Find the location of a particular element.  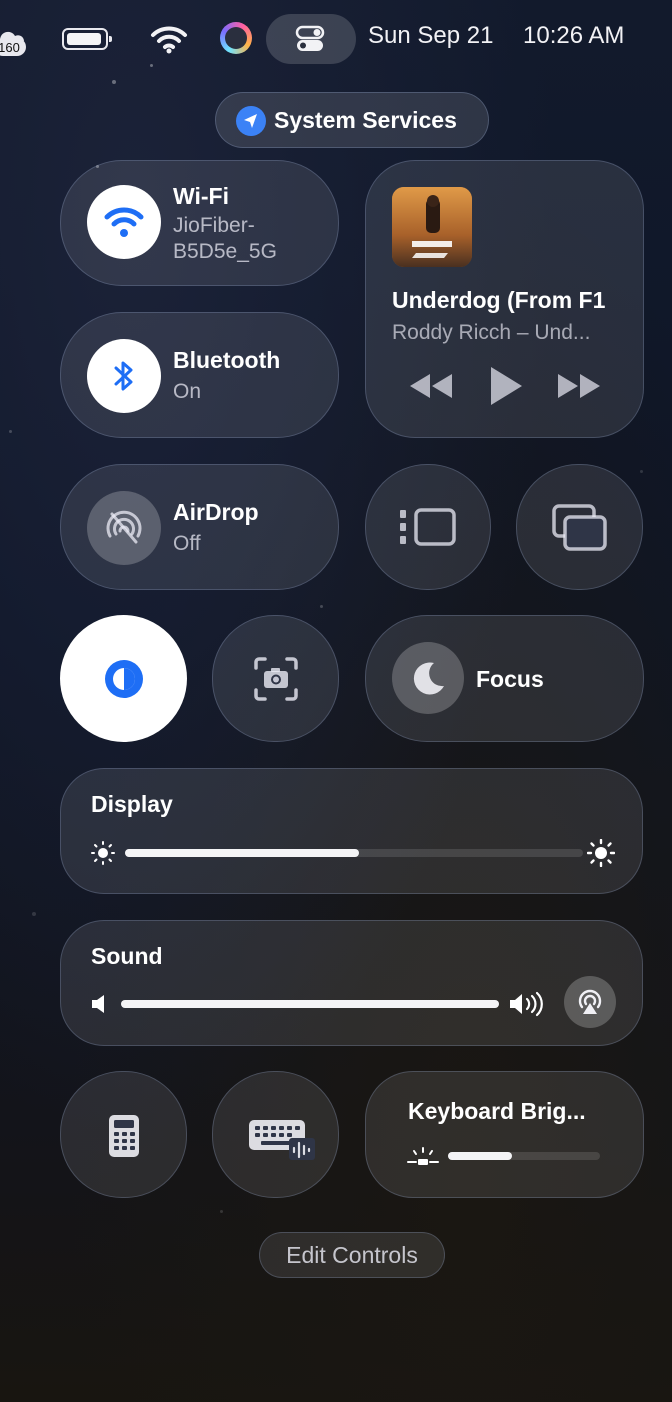

display-brightness-fill is located at coordinates (242, 853).